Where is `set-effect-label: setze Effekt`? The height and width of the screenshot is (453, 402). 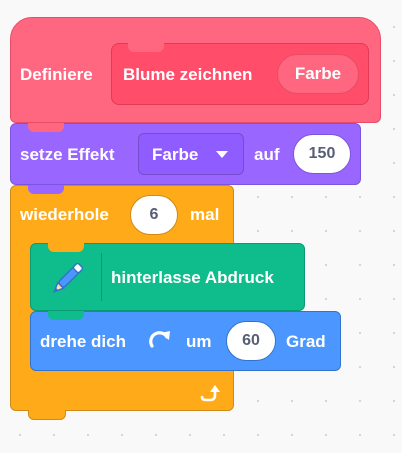 set-effect-label: setze Effekt is located at coordinates (67, 154).